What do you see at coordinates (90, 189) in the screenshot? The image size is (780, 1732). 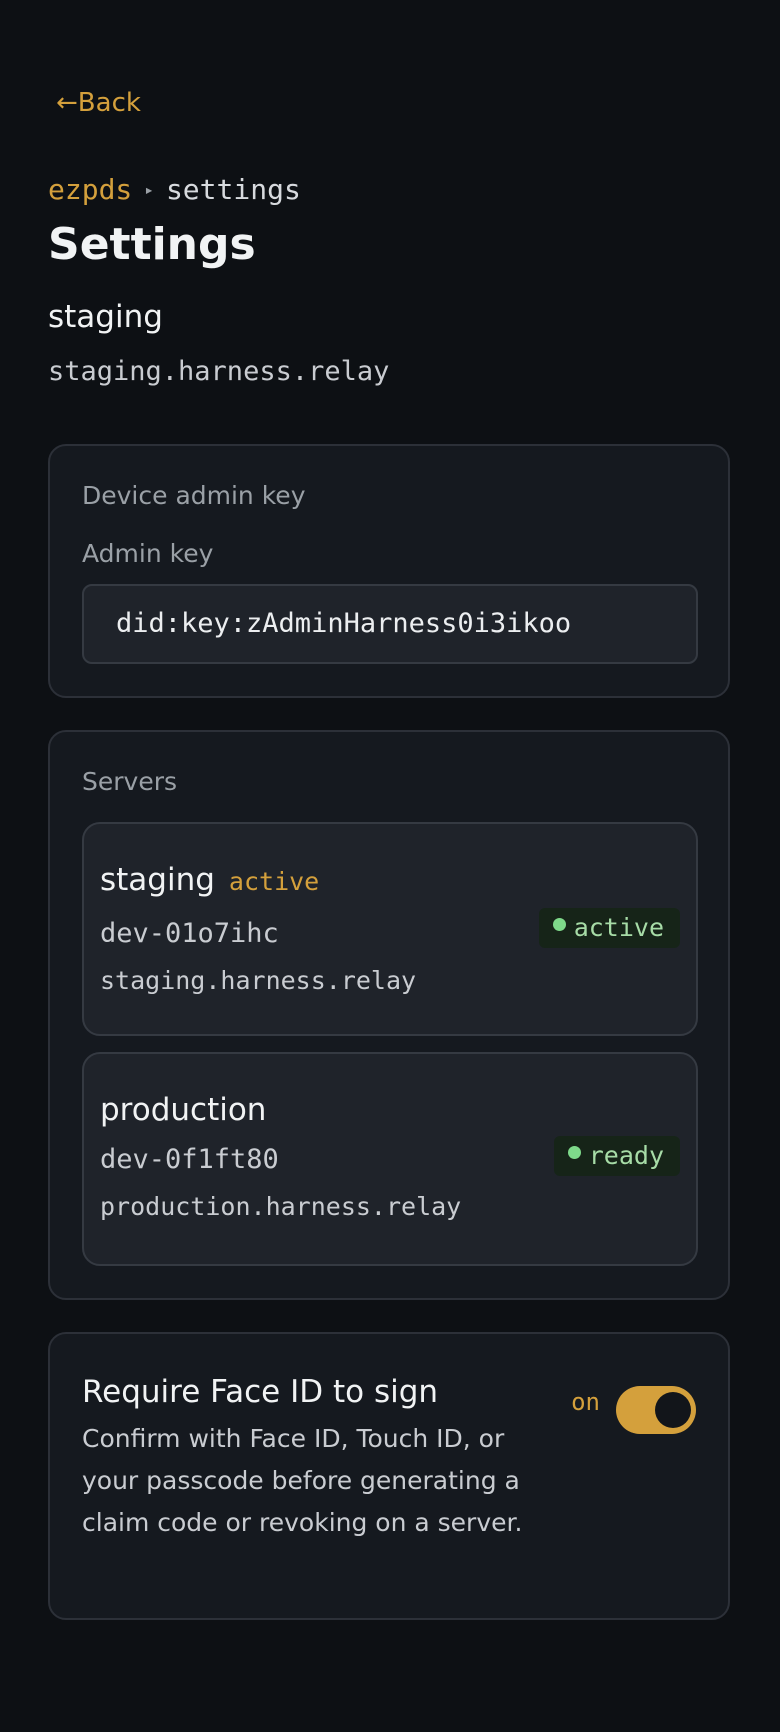 I see `breadcrumb-root: ezpds` at bounding box center [90, 189].